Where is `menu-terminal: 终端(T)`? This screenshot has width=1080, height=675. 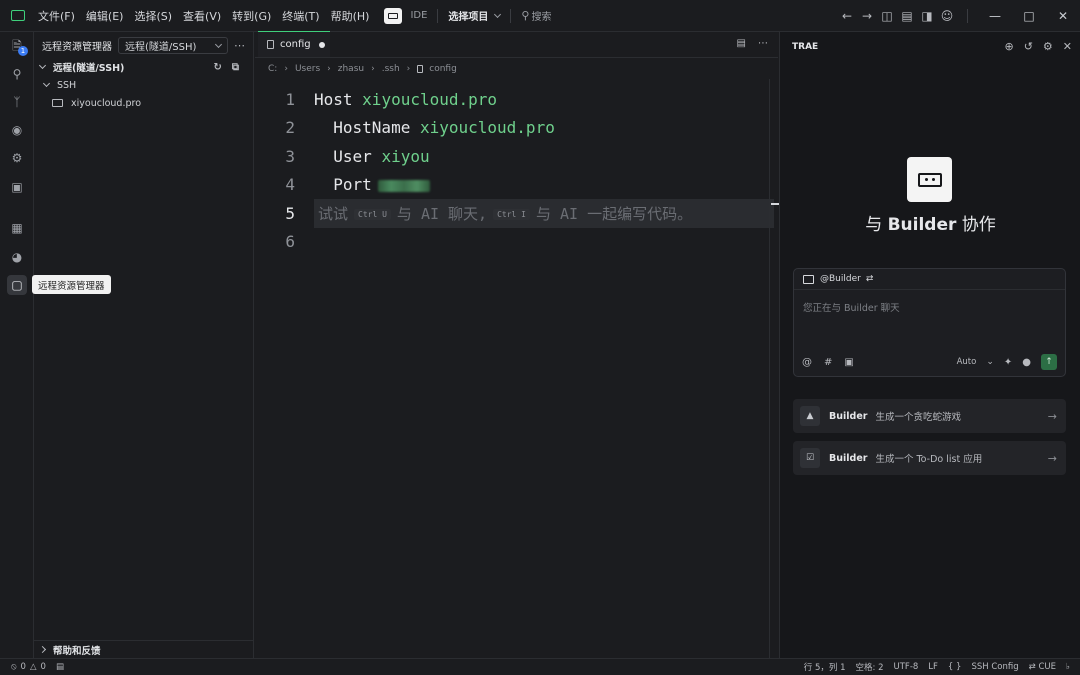 menu-terminal: 终端(T) is located at coordinates (300, 16).